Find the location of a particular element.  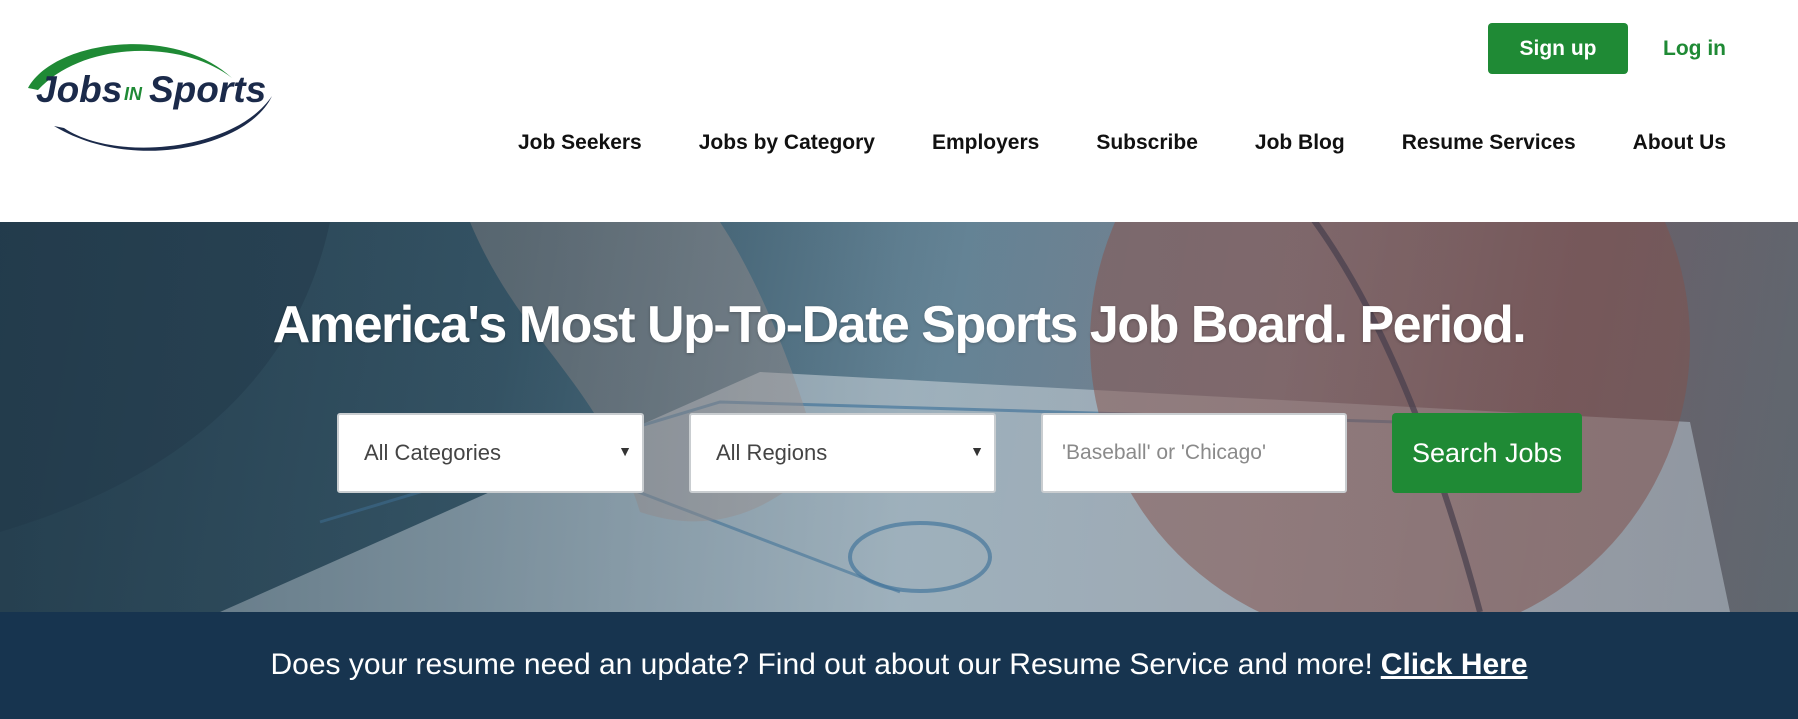

nav-item-job-blog: Job Blog is located at coordinates (1300, 143).